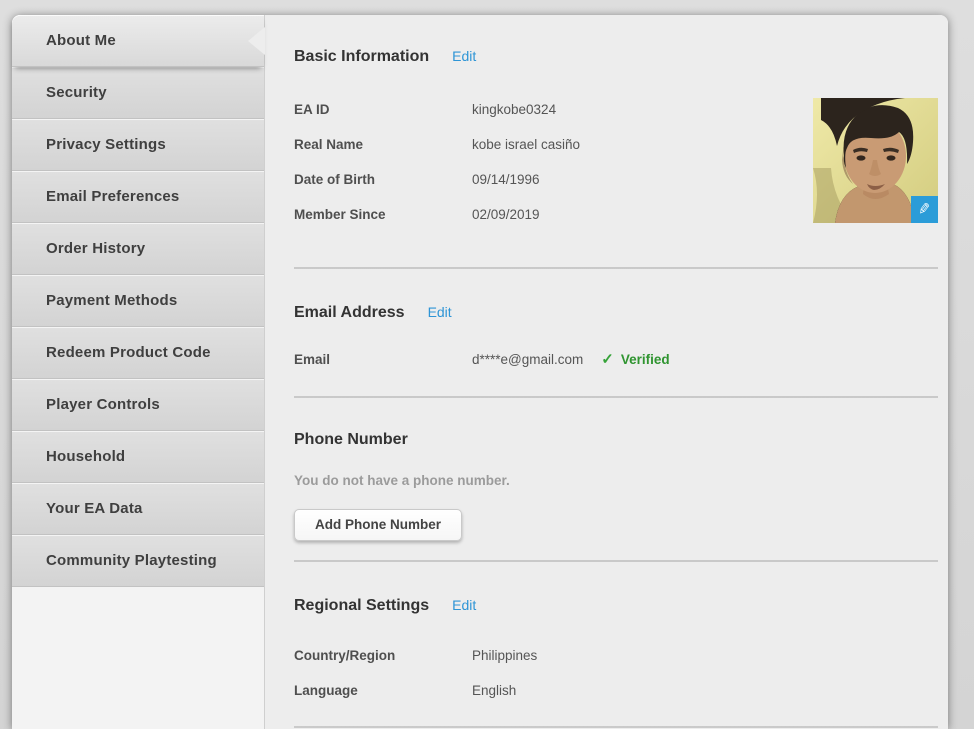 The image size is (974, 729). What do you see at coordinates (528, 359) in the screenshot?
I see `email-value: d****e@gmail.com` at bounding box center [528, 359].